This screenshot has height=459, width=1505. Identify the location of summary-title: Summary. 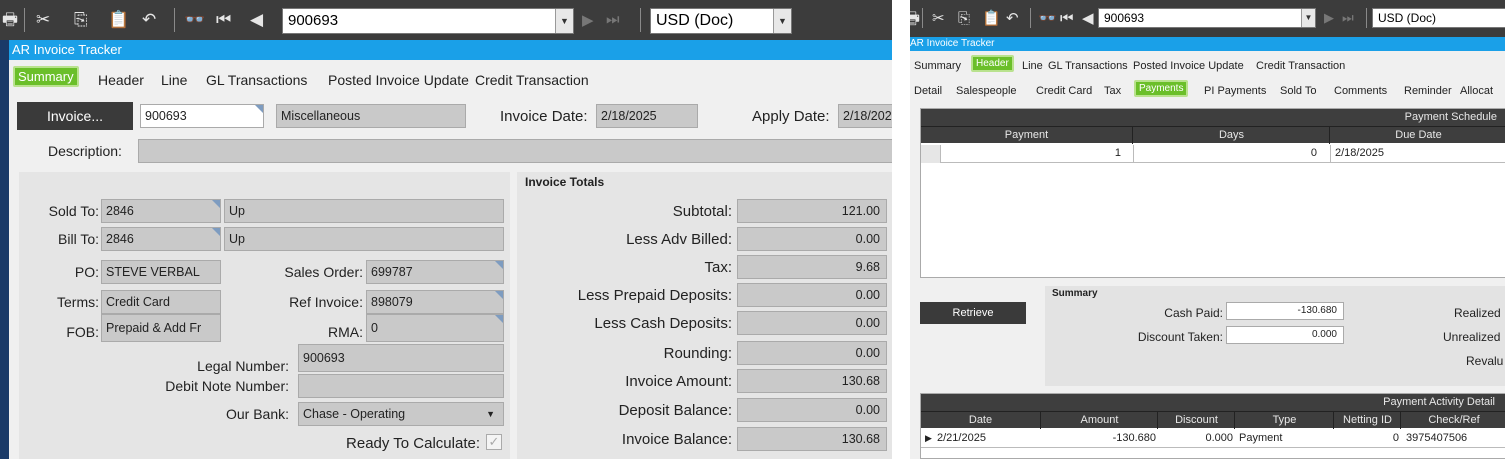
(1075, 293).